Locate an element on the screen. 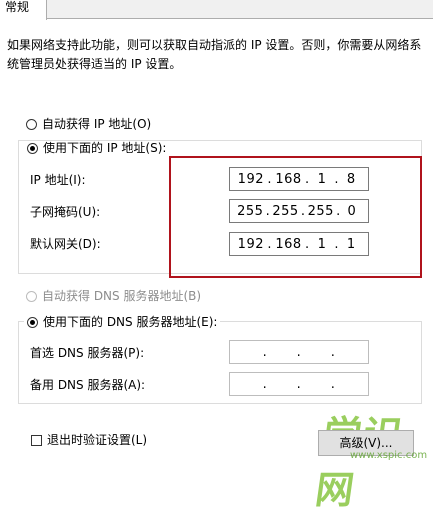 This screenshot has height=514, width=433. default-gateway-label: 默认网关(D): is located at coordinates (65, 244).